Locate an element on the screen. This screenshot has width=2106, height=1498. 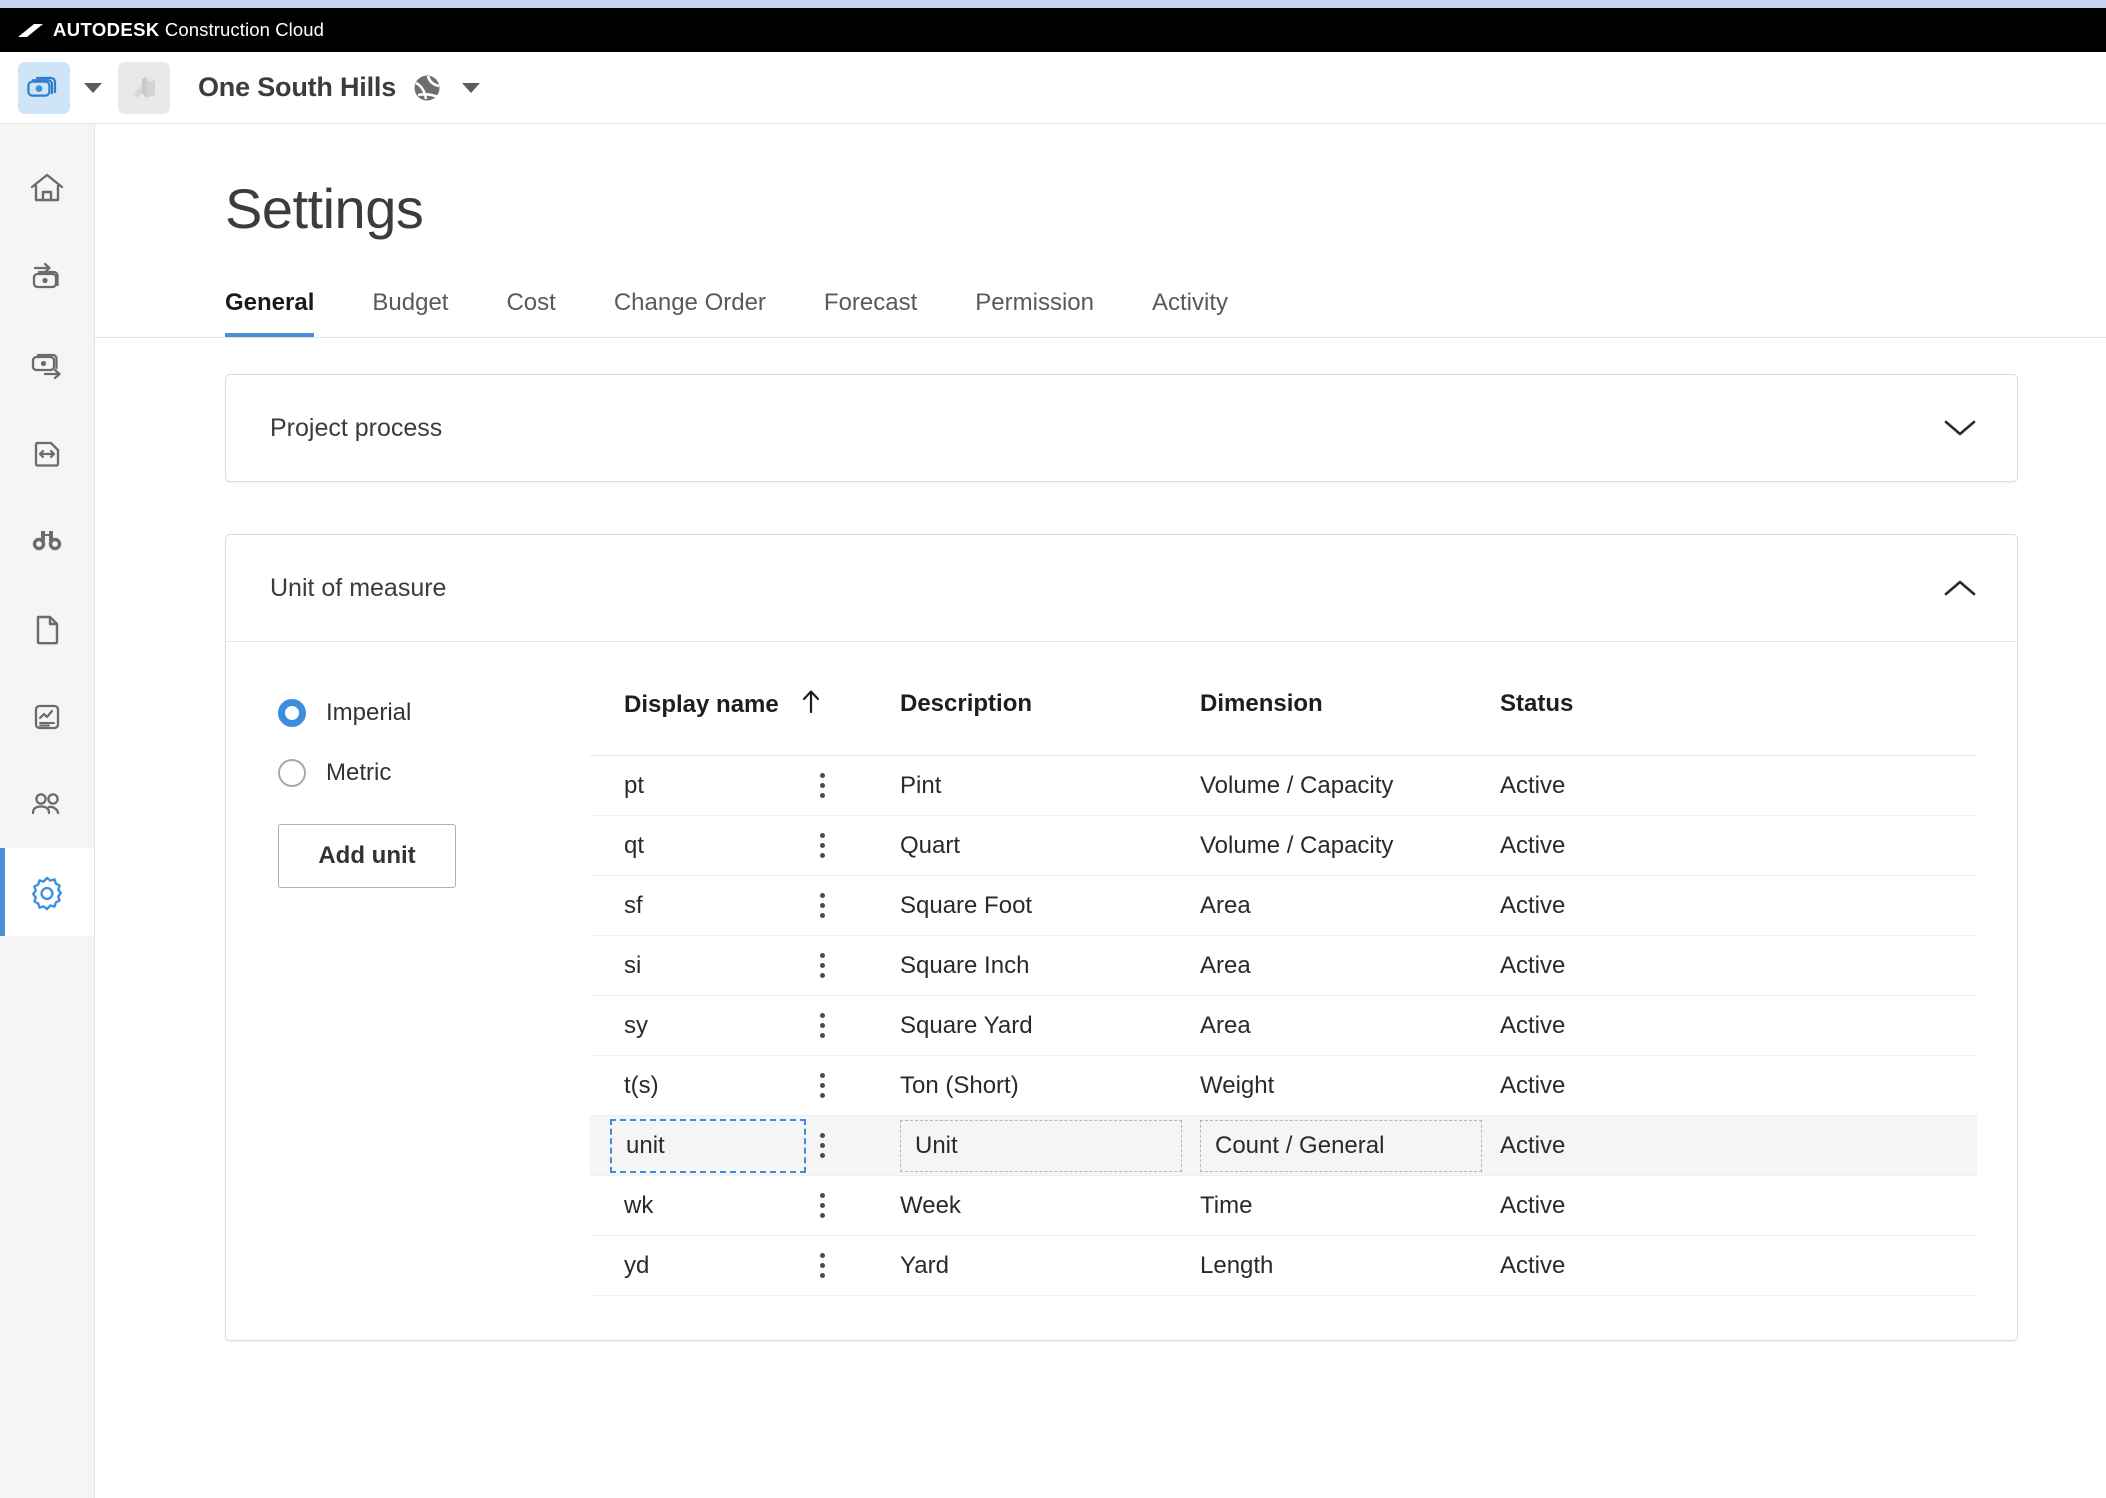
cell-display-name: si is located at coordinates (667, 965).